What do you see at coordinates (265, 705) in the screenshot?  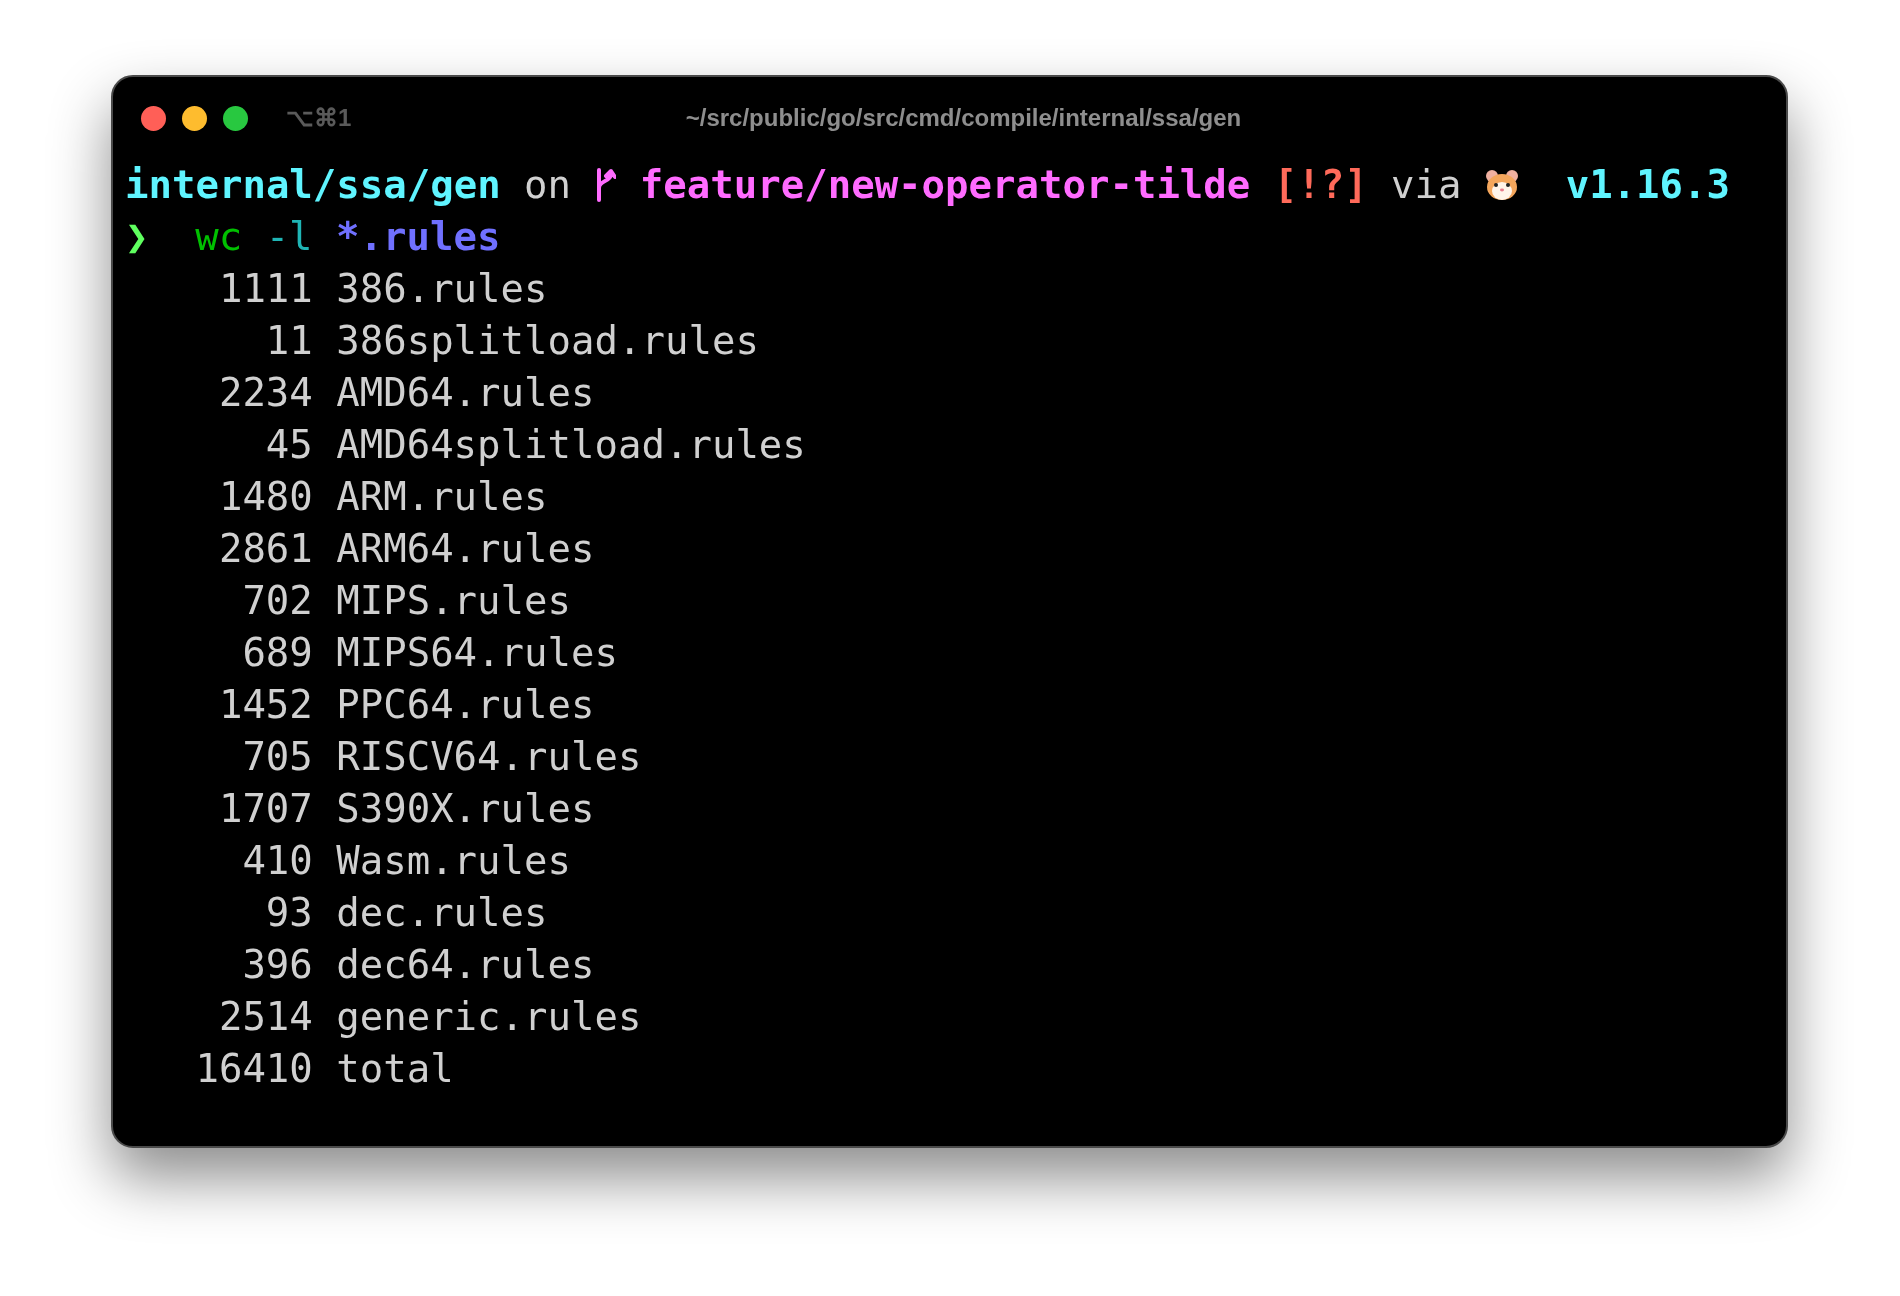 I see `line-count: 1452` at bounding box center [265, 705].